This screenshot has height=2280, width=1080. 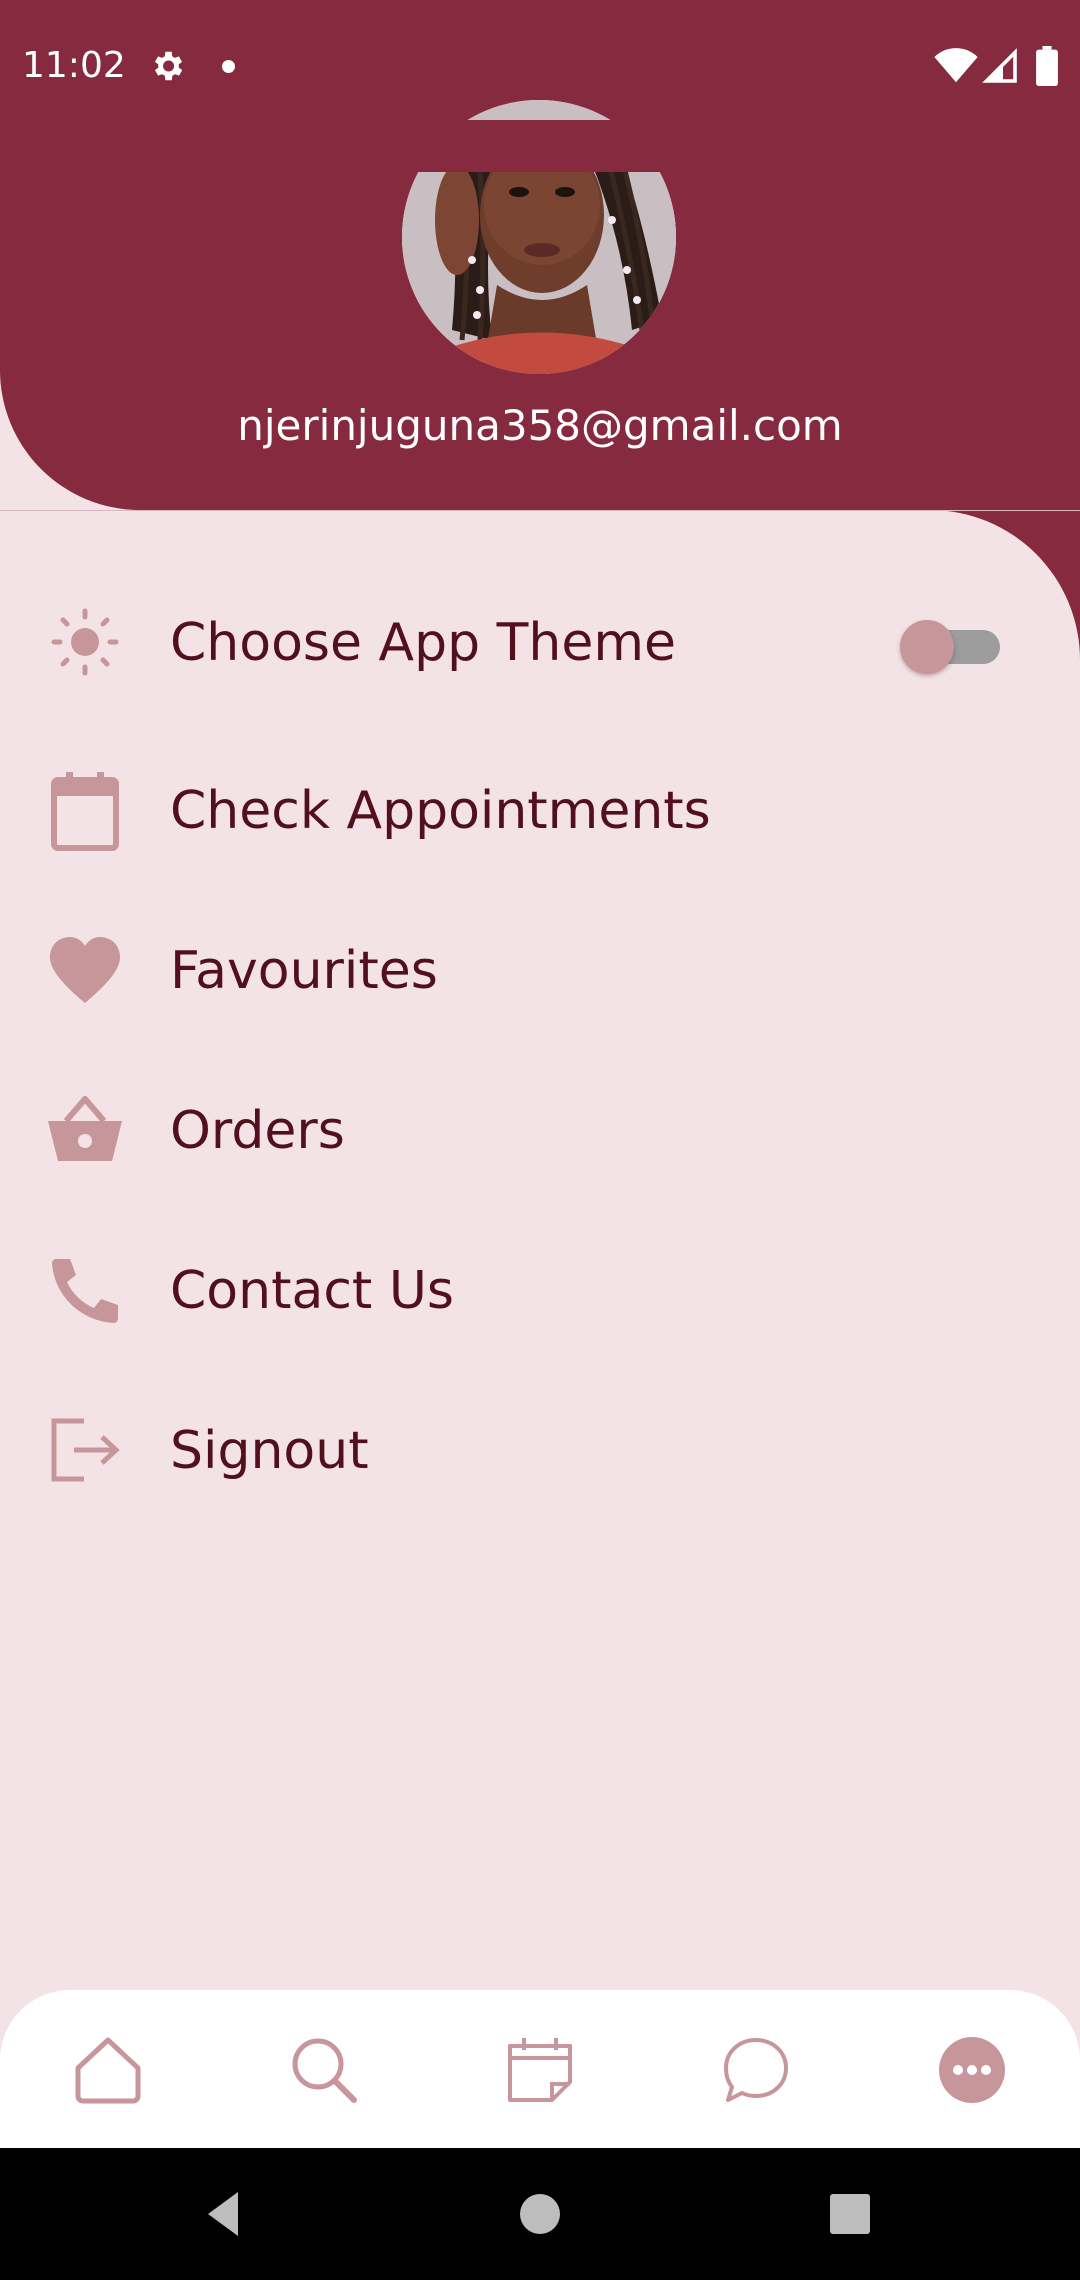 I want to click on signout-icon, so click(x=85, y=1450).